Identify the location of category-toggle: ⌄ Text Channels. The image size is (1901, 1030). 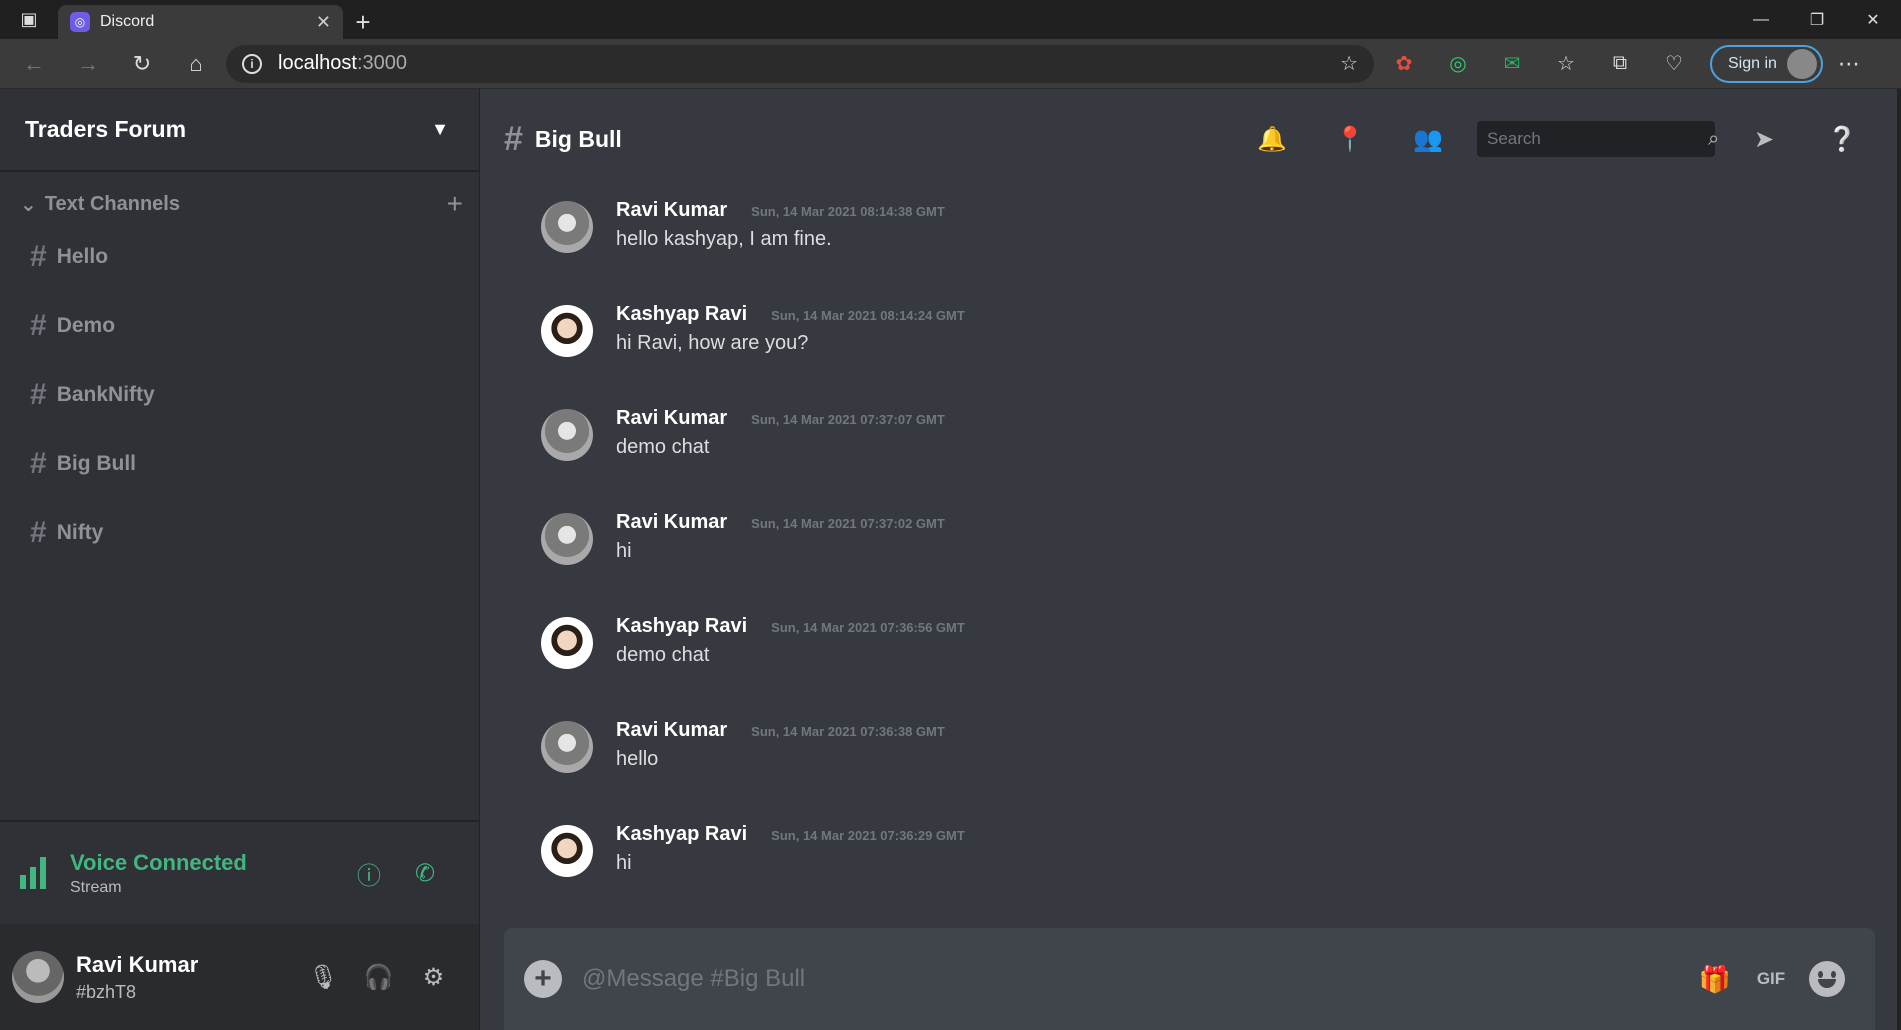
(100, 204).